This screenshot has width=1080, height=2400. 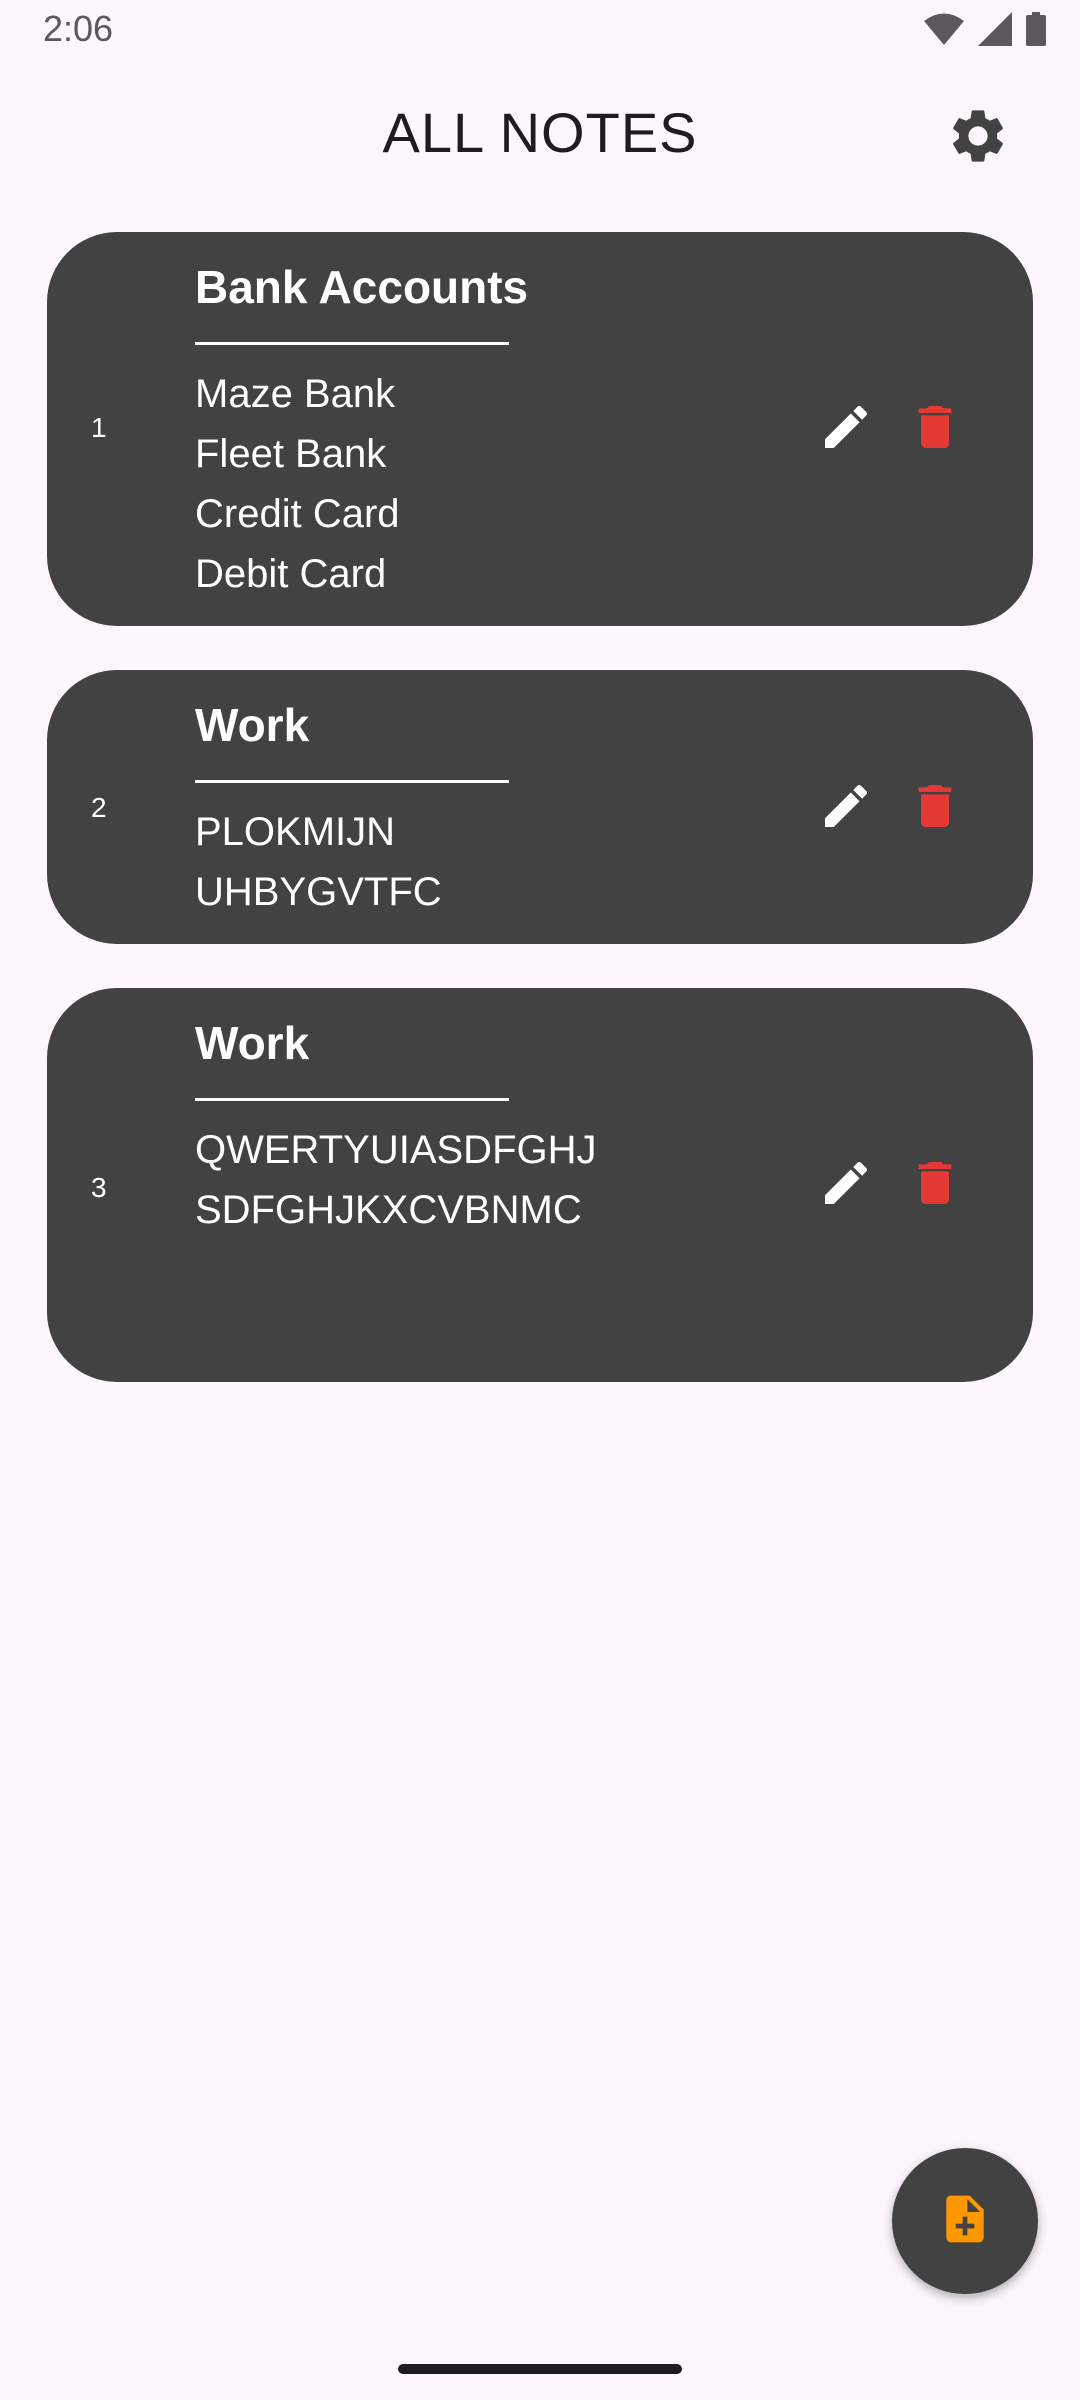 What do you see at coordinates (318, 862) in the screenshot?
I see `note-body: PLOKMIJN UHBYGVTFC` at bounding box center [318, 862].